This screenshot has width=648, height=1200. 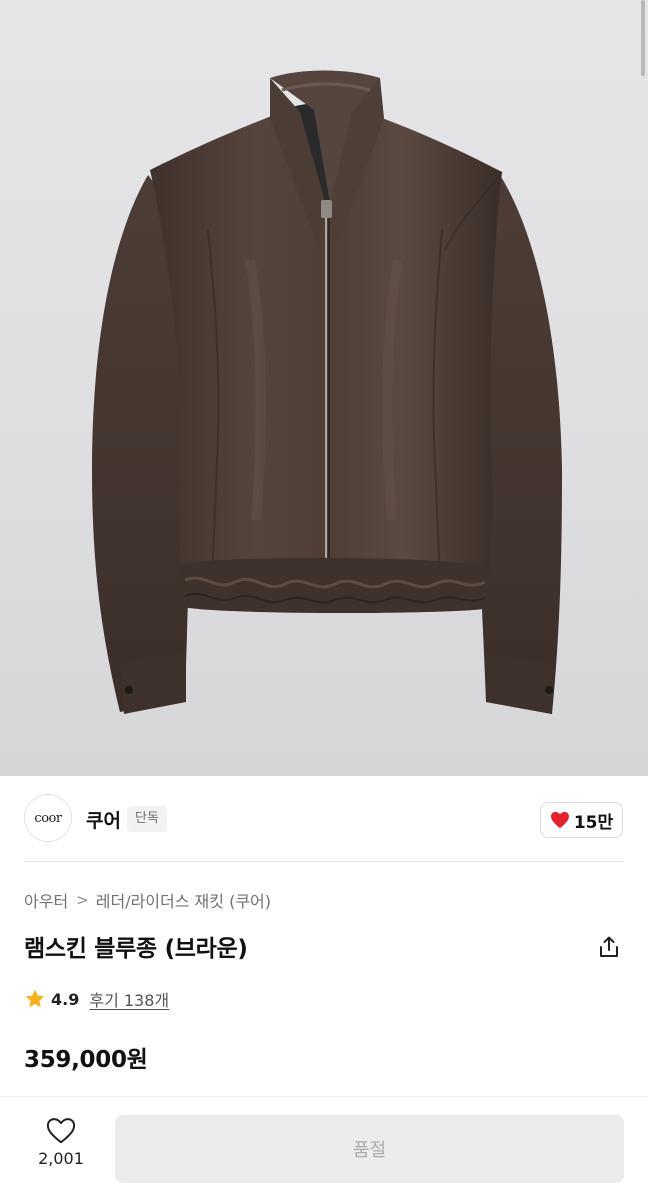 What do you see at coordinates (643, 38) in the screenshot?
I see `image-scrollbar` at bounding box center [643, 38].